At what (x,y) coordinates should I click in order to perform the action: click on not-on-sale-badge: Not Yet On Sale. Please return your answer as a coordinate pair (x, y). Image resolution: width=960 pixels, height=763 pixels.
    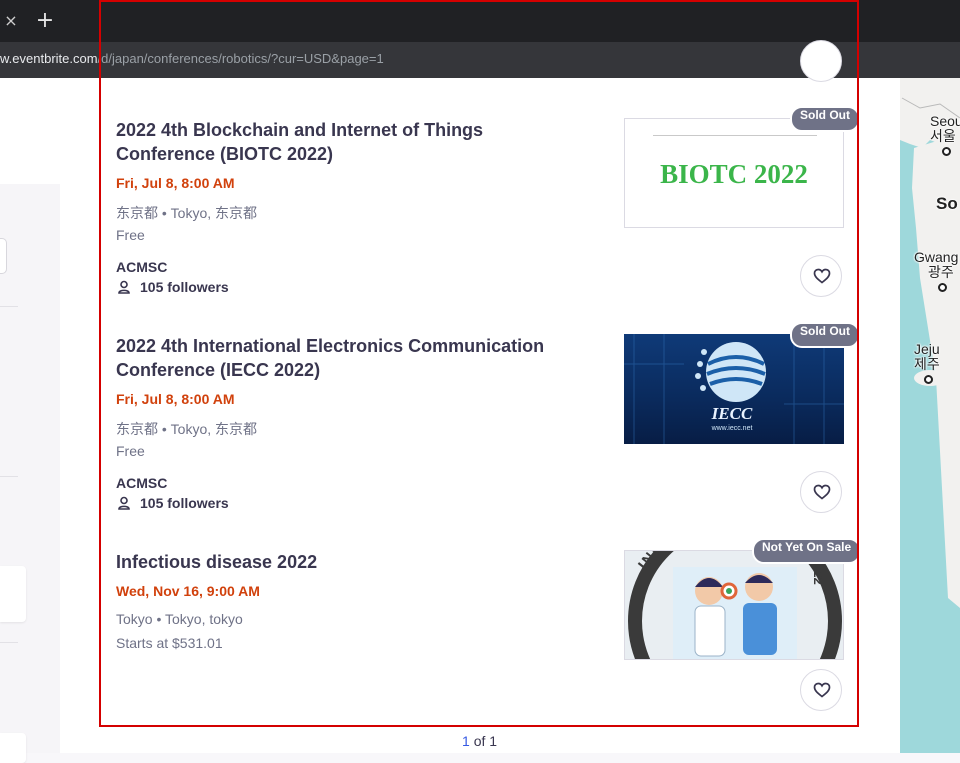
    Looking at the image, I should click on (807, 551).